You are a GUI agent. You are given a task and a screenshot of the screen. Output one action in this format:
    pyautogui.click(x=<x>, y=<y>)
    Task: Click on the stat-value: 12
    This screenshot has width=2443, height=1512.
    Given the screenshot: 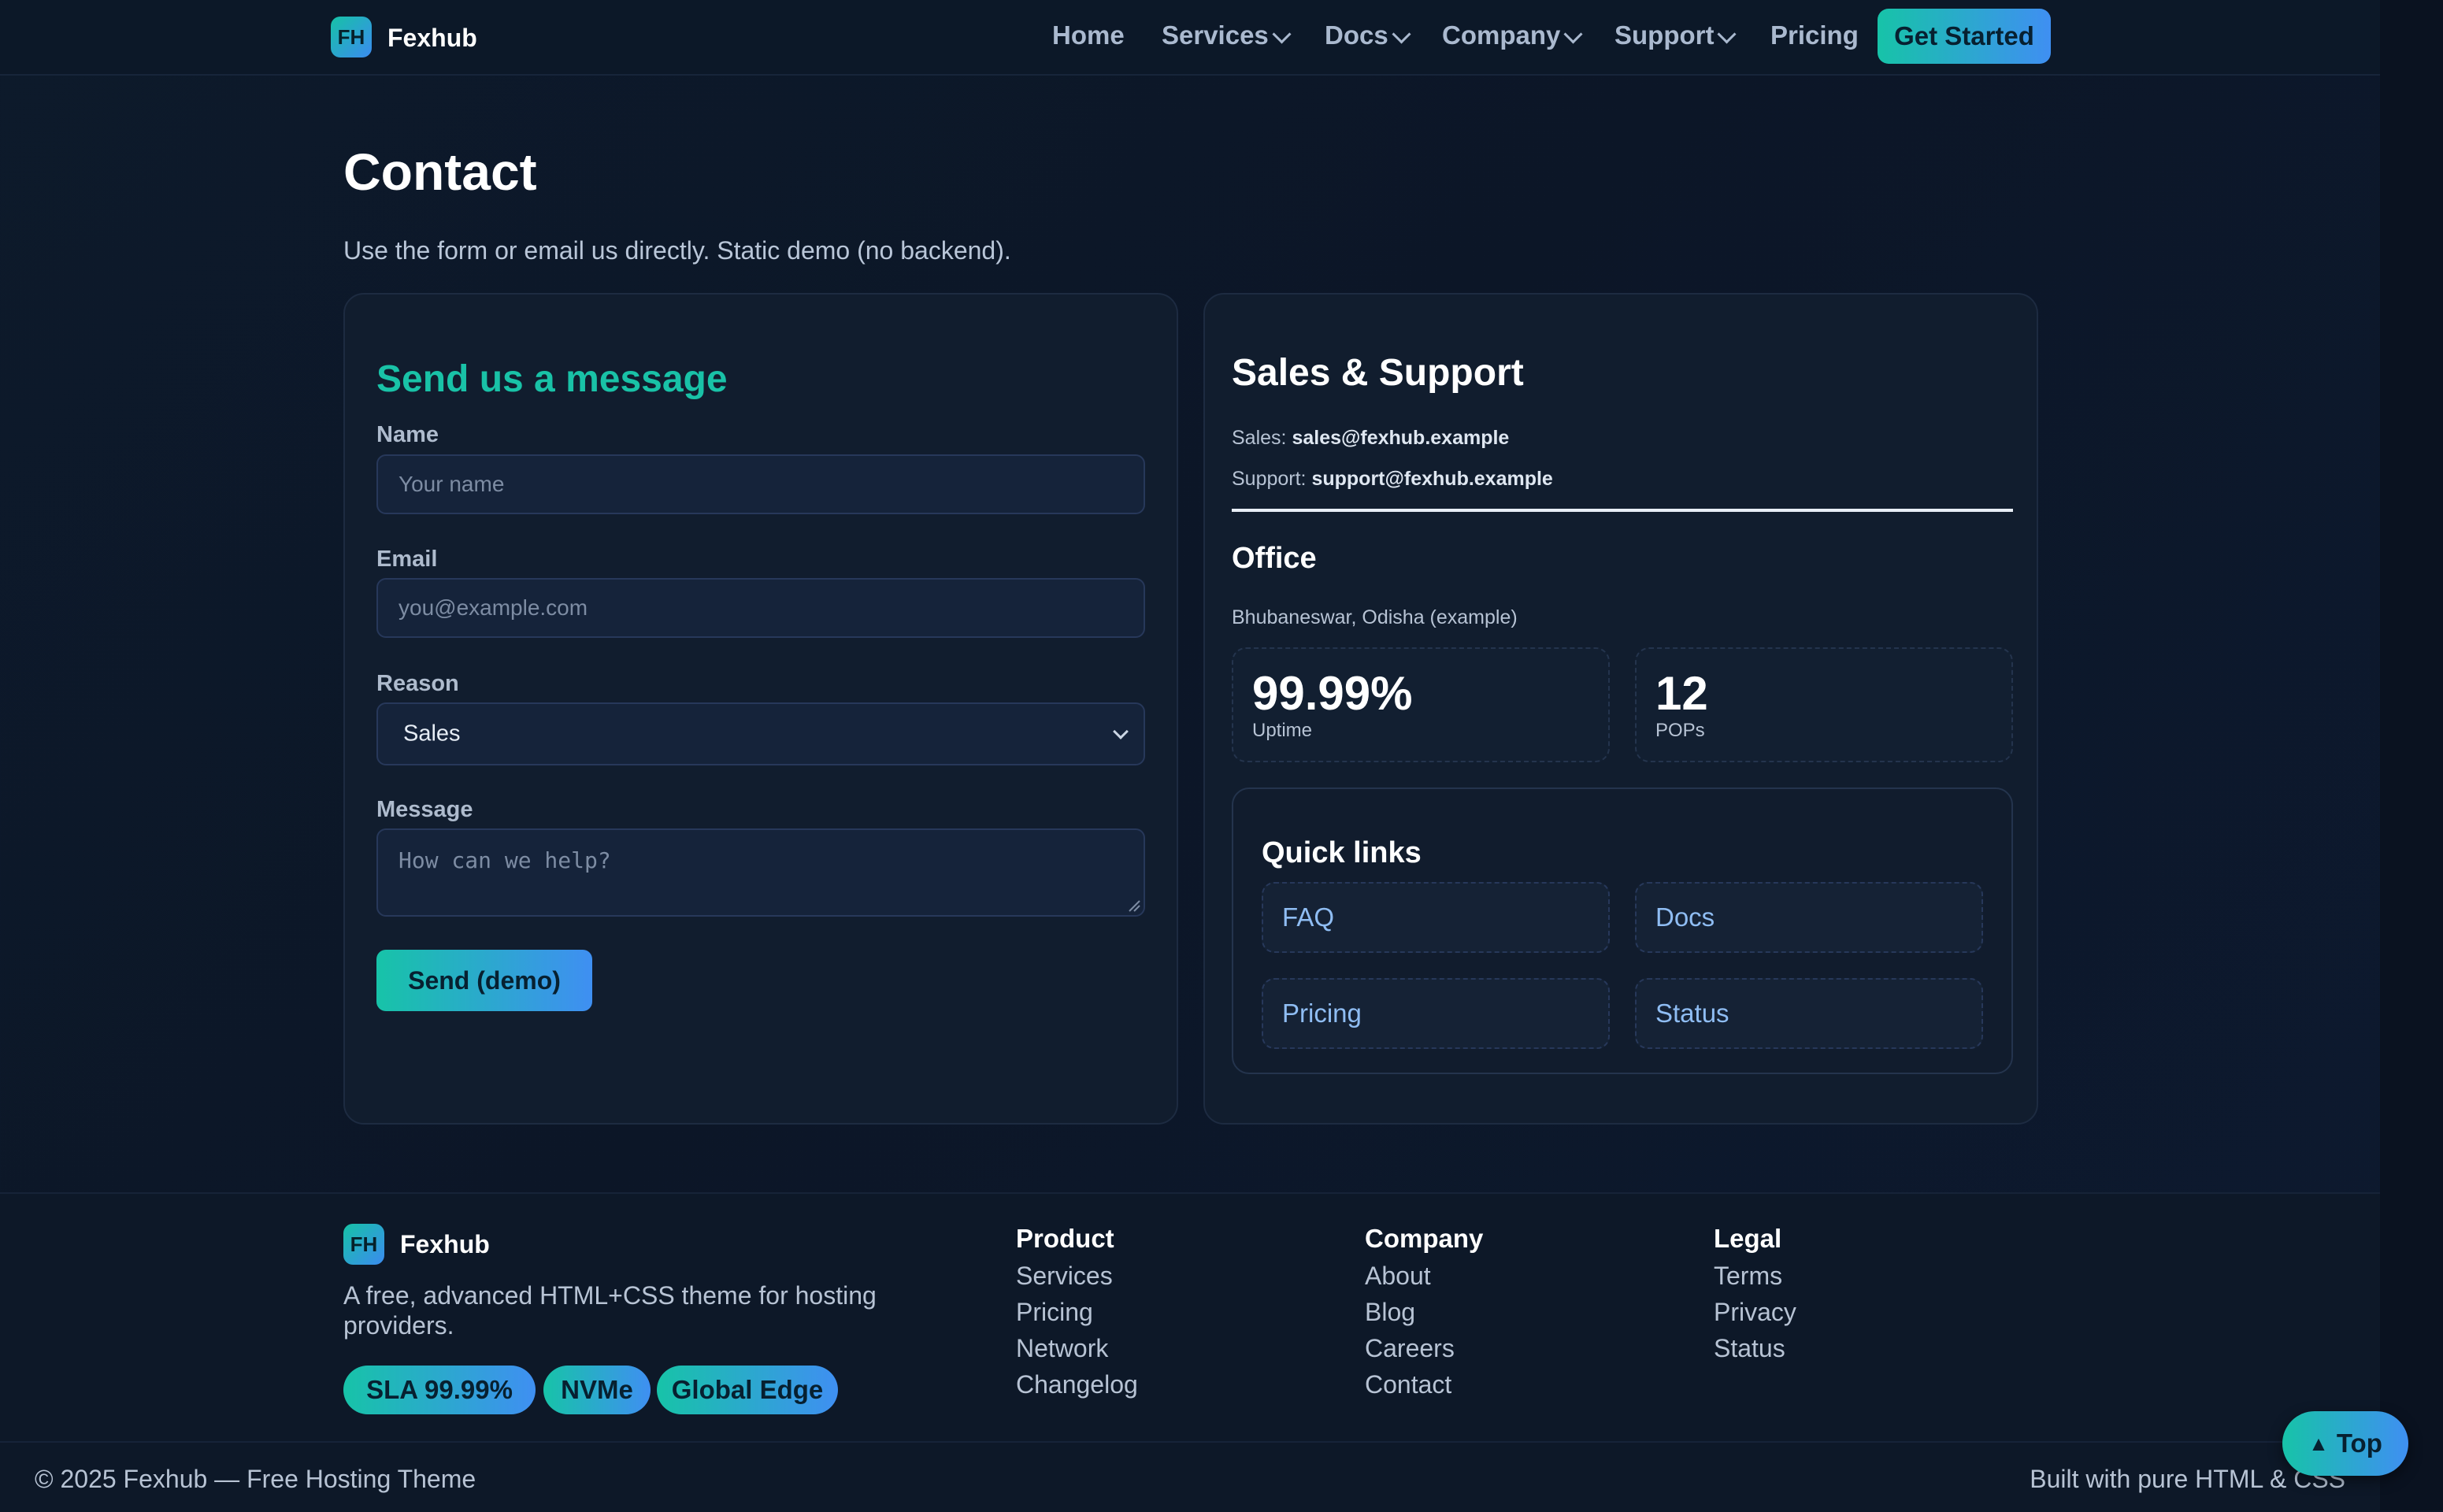 What is the action you would take?
    pyautogui.click(x=1681, y=693)
    